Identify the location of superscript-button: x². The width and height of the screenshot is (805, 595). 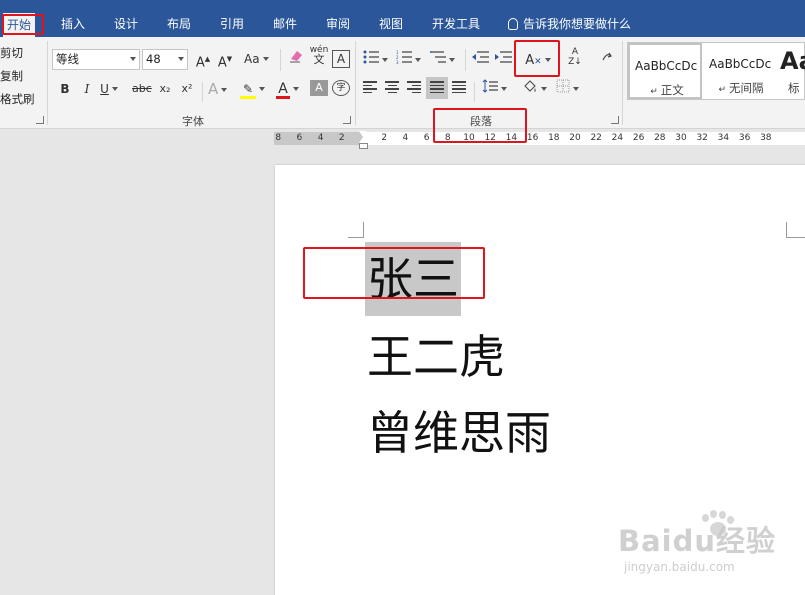
(187, 89).